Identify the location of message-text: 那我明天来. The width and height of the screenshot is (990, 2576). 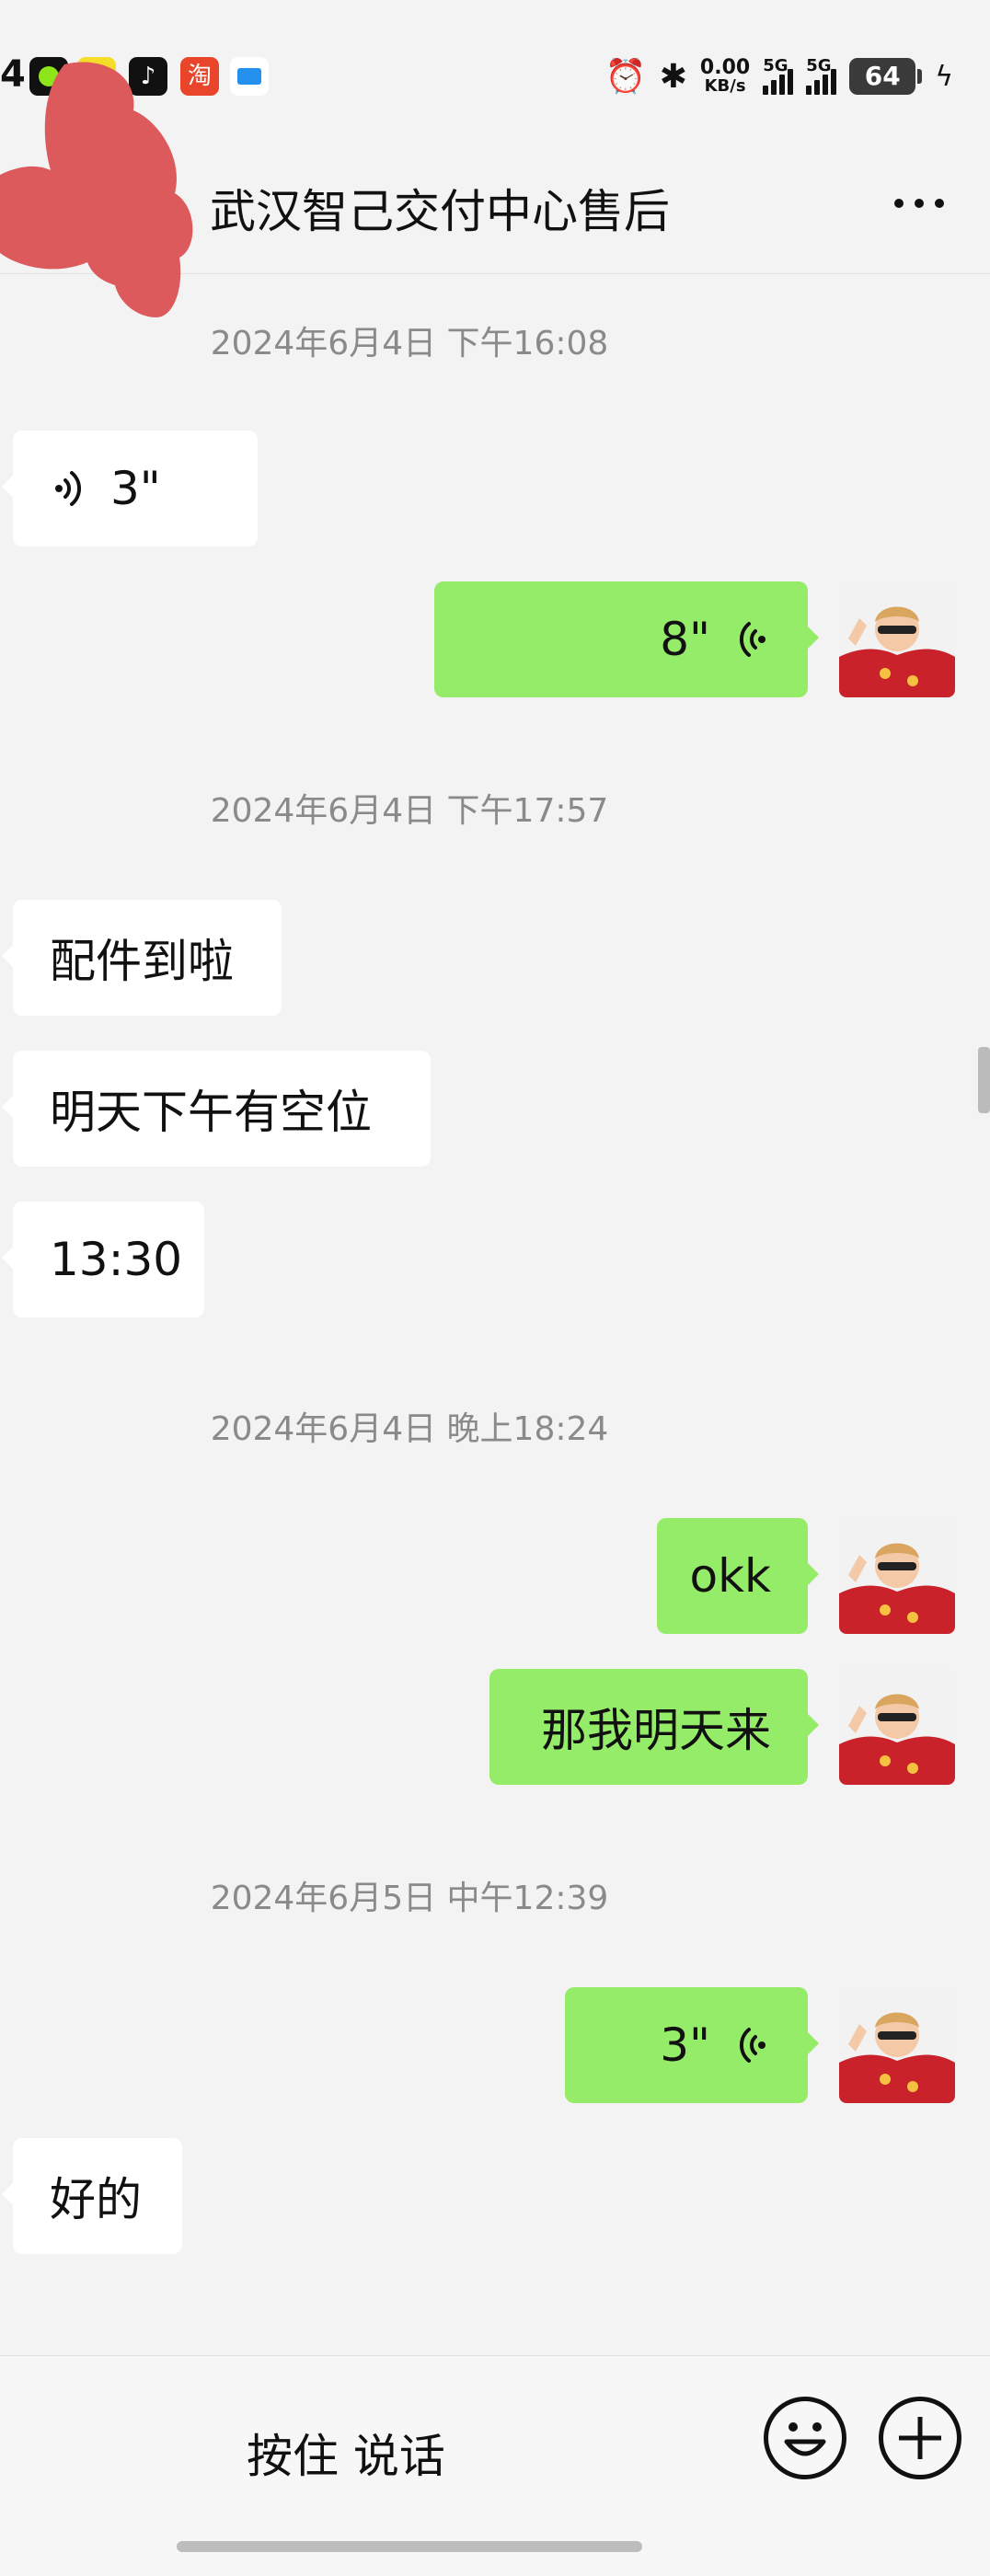
(656, 1730).